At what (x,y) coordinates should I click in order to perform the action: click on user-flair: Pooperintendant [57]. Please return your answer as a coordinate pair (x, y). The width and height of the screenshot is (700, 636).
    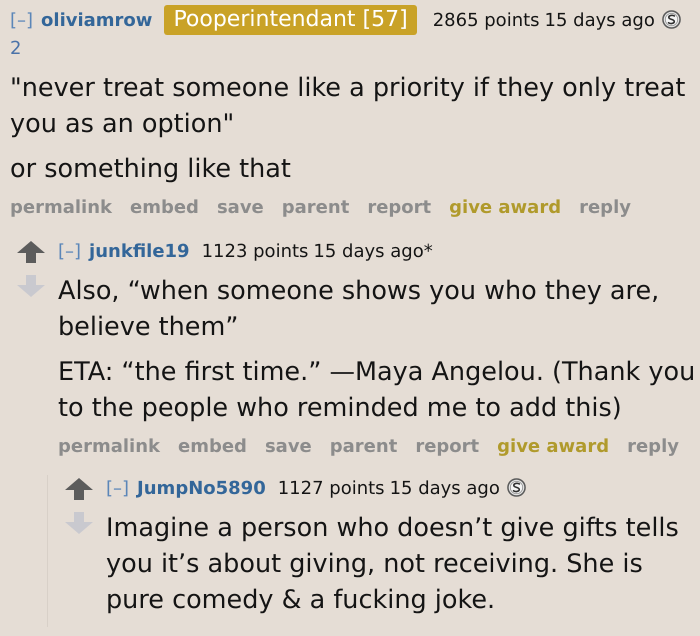
    Looking at the image, I should click on (290, 20).